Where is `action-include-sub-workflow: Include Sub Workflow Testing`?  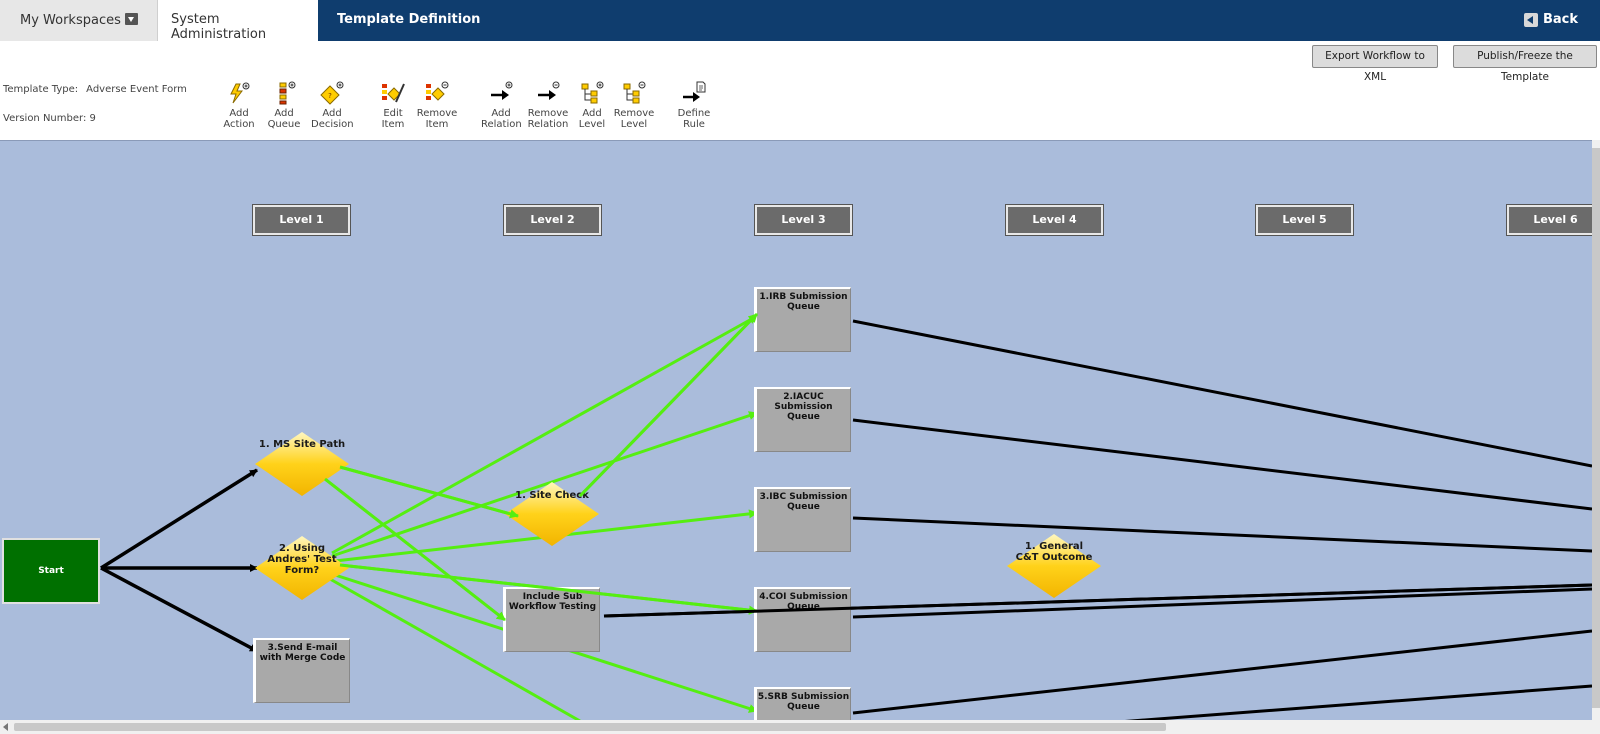 action-include-sub-workflow: Include Sub Workflow Testing is located at coordinates (551, 619).